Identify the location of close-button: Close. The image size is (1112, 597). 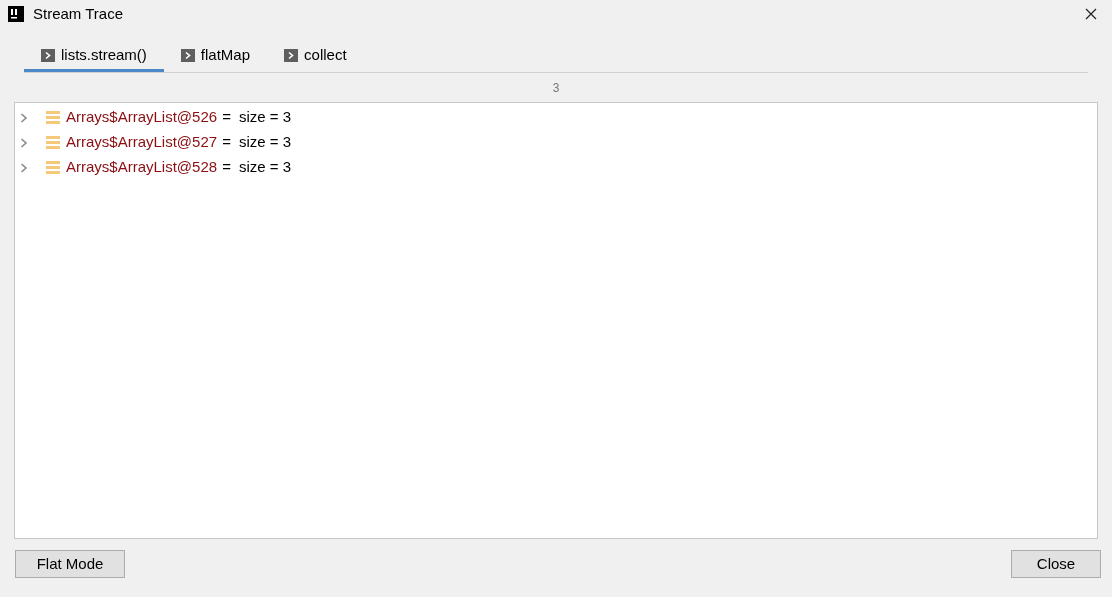
(1056, 564).